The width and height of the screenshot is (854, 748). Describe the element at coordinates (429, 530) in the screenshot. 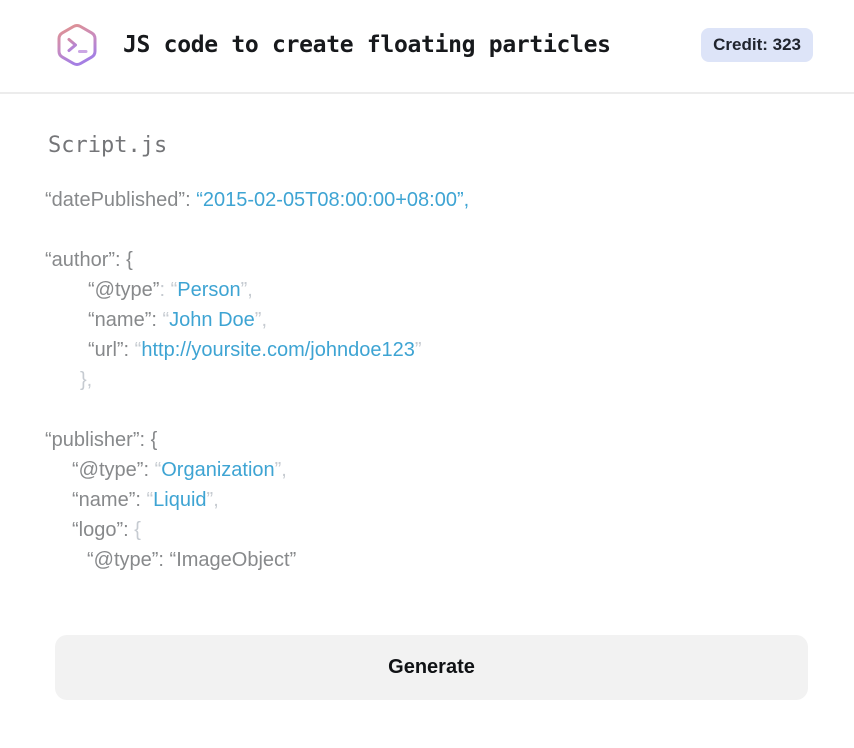

I see `code-line: “logo”: {` at that location.